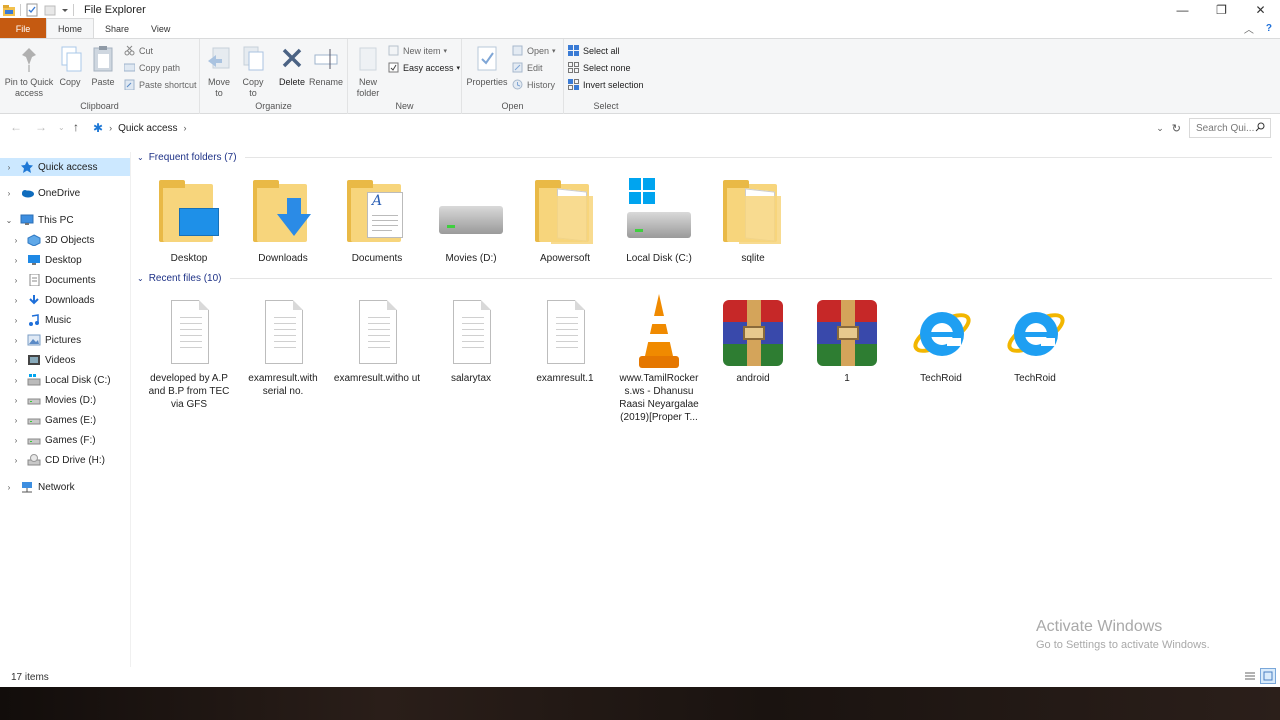 The image size is (1280, 720). Describe the element at coordinates (1176, 128) in the screenshot. I see `refresh-icon: ↻` at that location.